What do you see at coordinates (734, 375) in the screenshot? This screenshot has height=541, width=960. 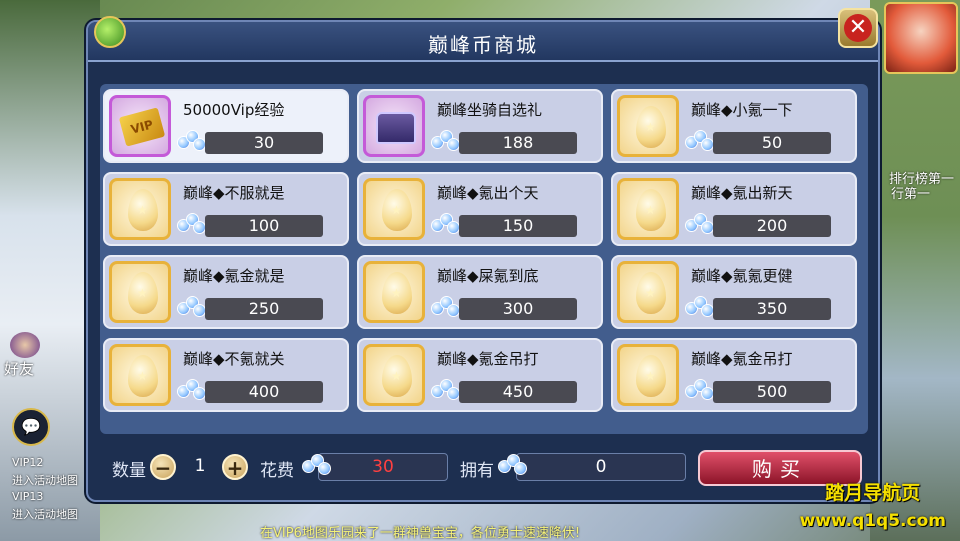 I see `shop-item: 巅峰◆氪金吊打 500` at bounding box center [734, 375].